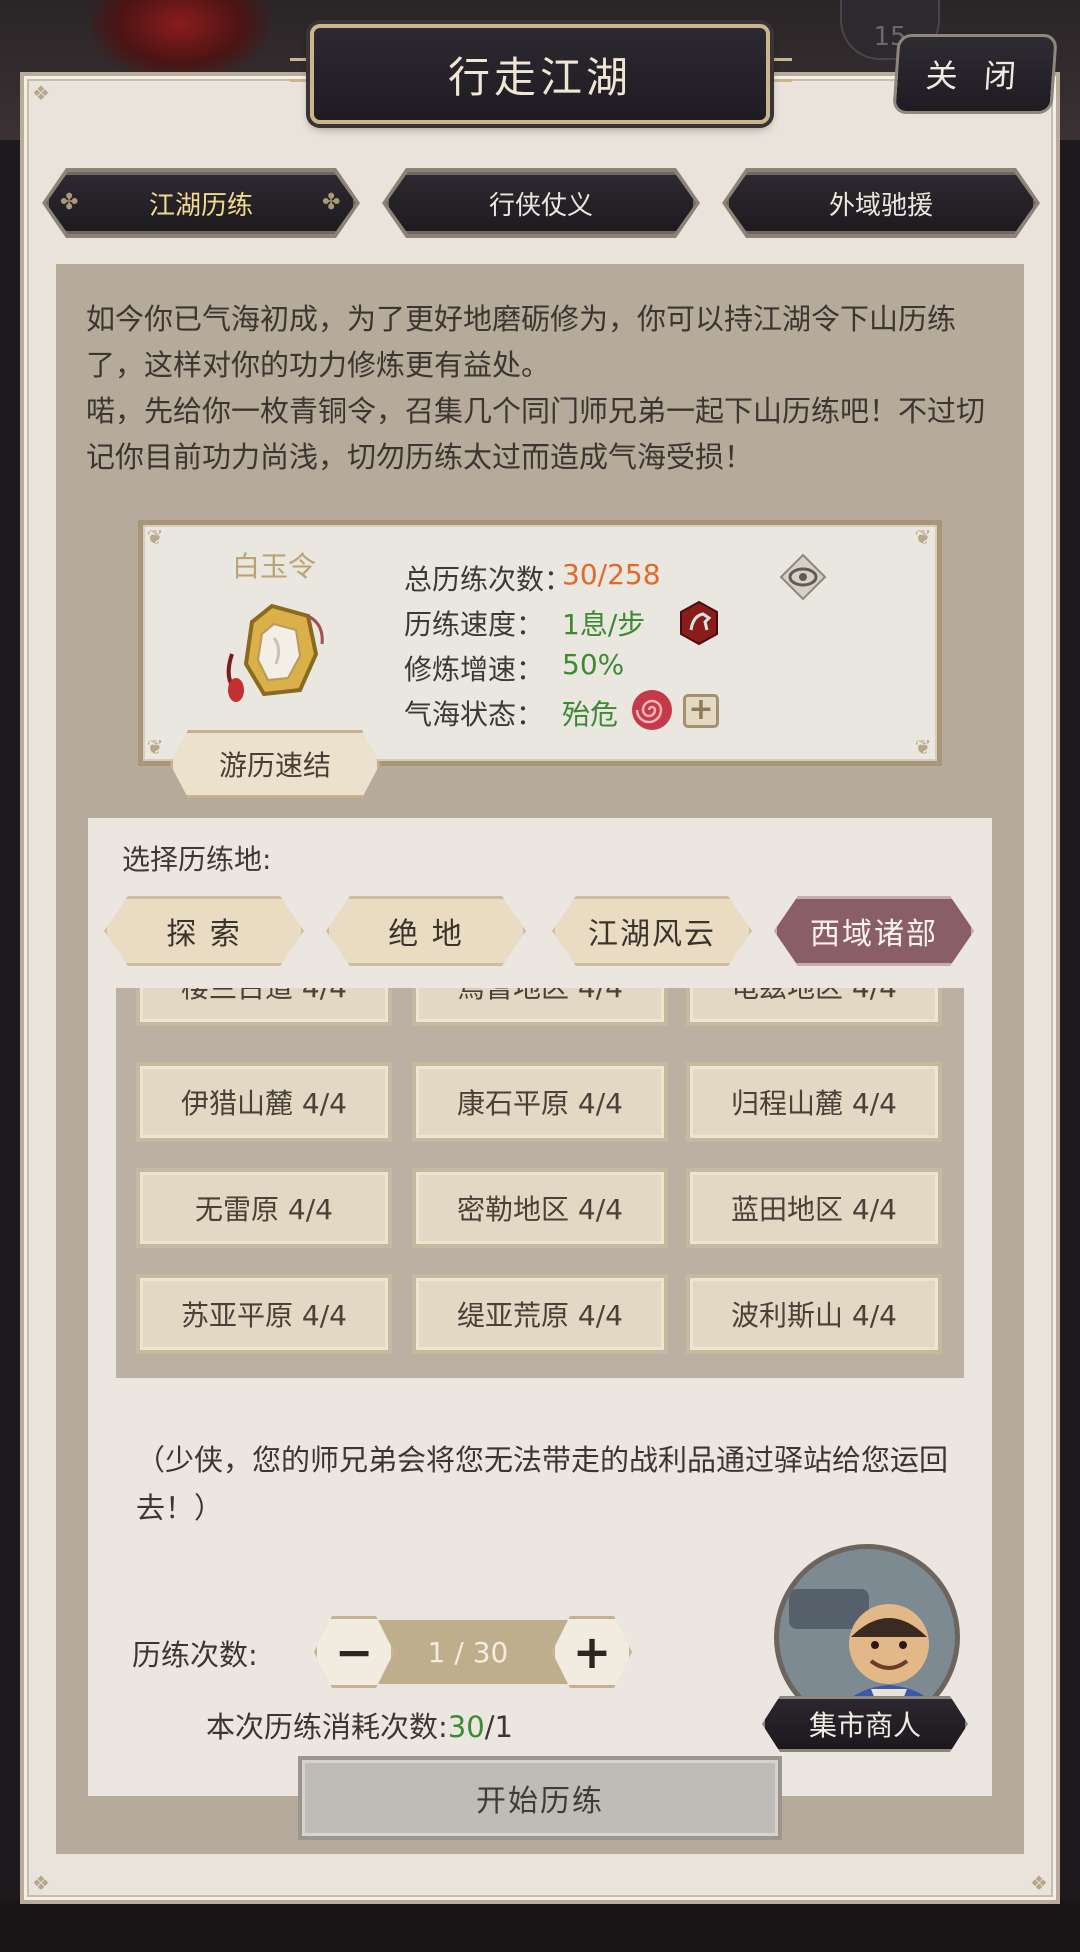  I want to click on stat-label-total: 总历练次数：, so click(488, 579).